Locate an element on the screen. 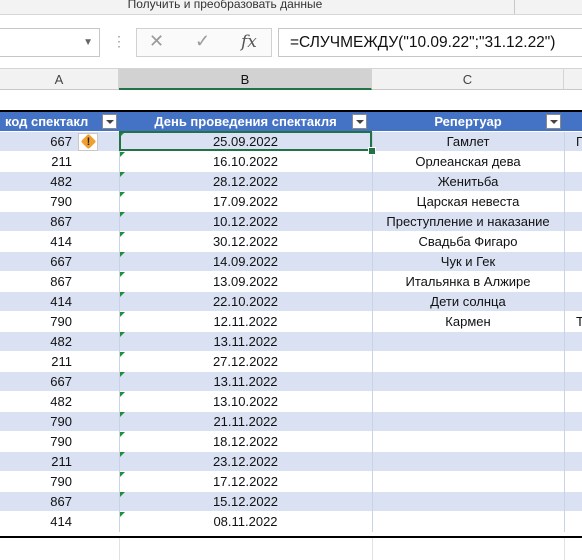 This screenshot has width=582, height=560. cell-repertoire: Царская невеста is located at coordinates (468, 202).